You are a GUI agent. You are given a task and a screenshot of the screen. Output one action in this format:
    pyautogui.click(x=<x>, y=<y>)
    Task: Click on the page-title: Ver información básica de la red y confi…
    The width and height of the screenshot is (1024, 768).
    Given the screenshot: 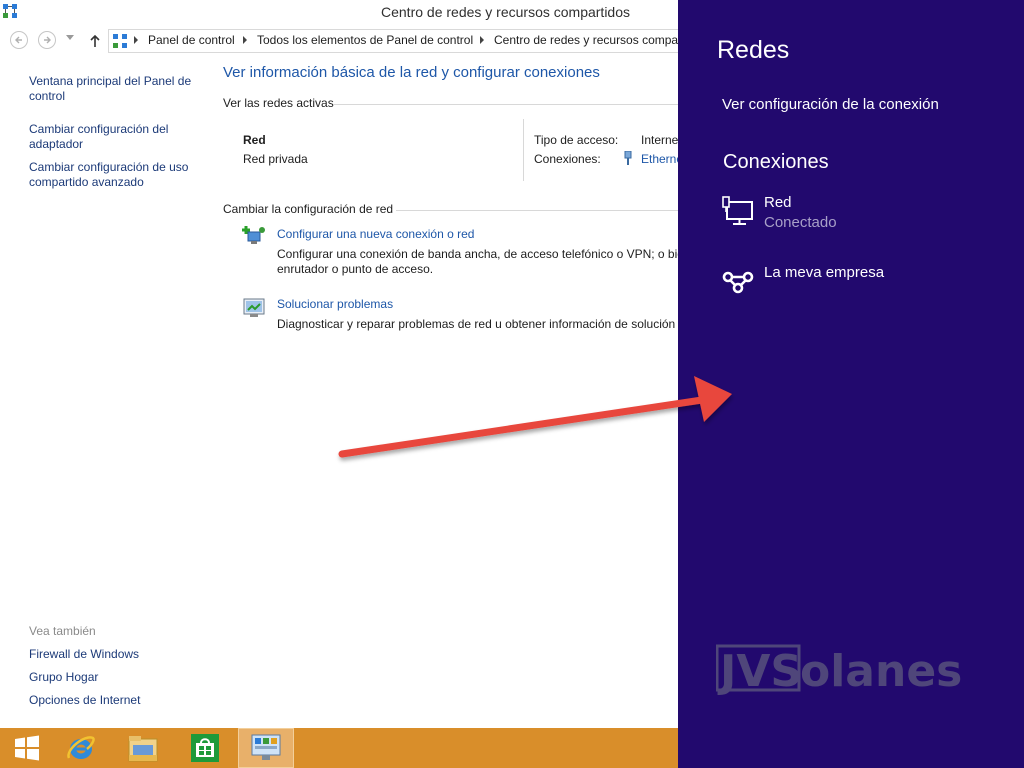 What is the action you would take?
    pyautogui.click(x=411, y=72)
    